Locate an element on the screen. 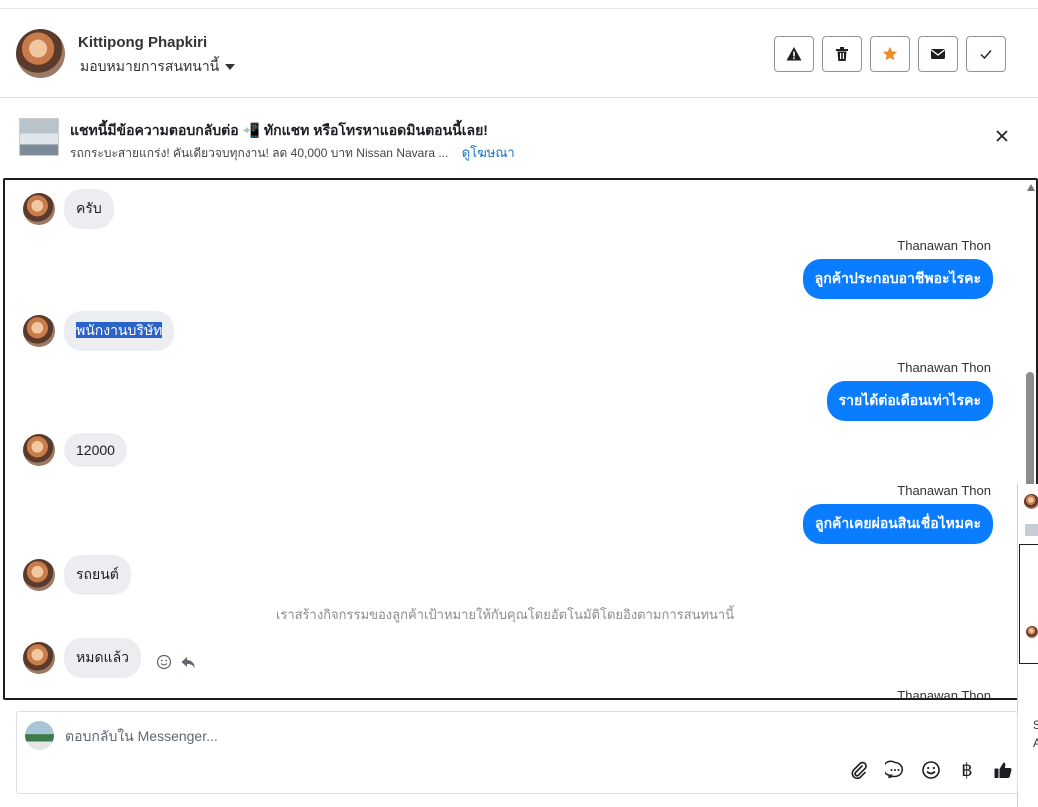  scrollbar-thumb is located at coordinates (1030, 437).